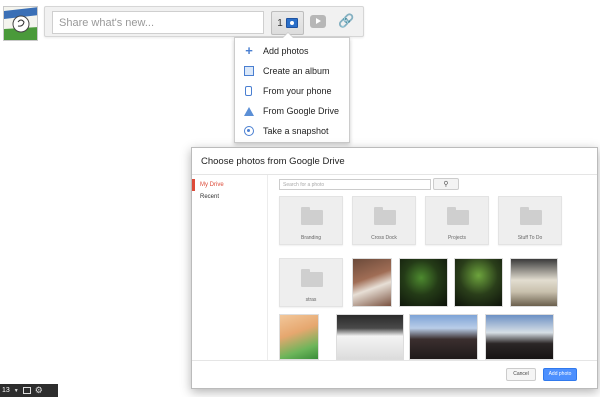 This screenshot has height=397, width=600. Describe the element at coordinates (310, 238) in the screenshot. I see `folder-label: Branding` at that location.